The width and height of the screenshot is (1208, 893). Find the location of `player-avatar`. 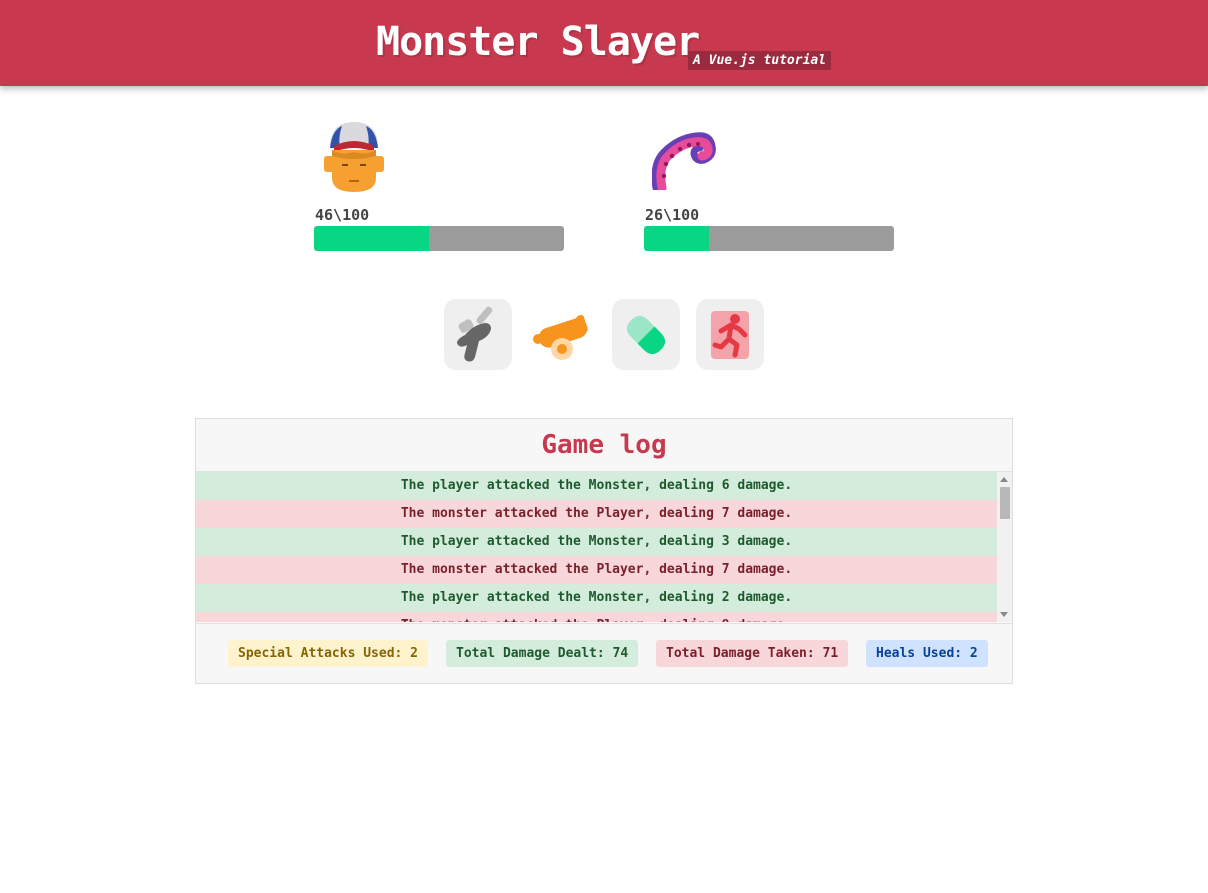

player-avatar is located at coordinates (354, 158).